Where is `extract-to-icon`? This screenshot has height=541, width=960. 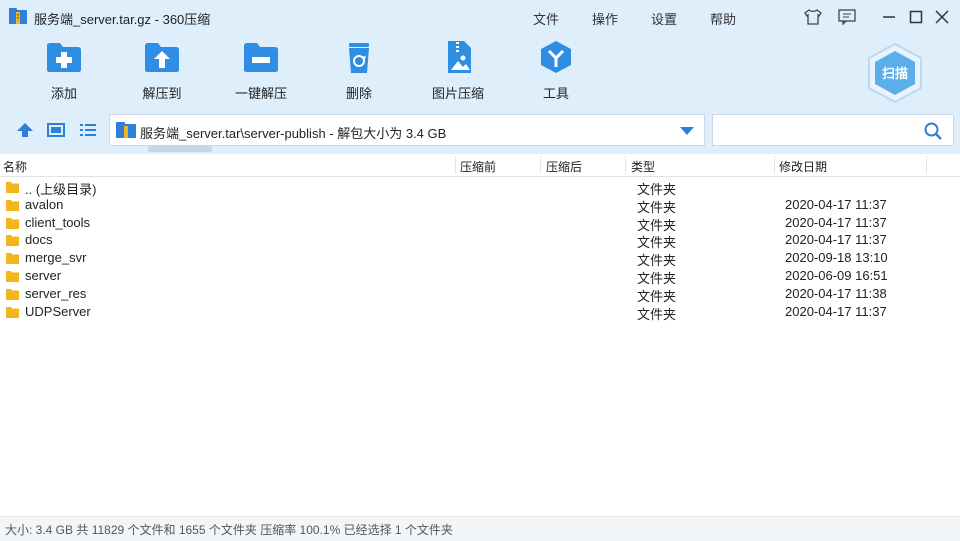 extract-to-icon is located at coordinates (162, 57).